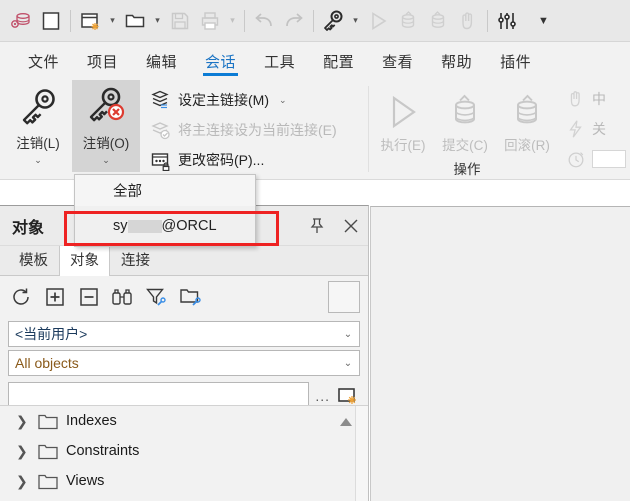  Describe the element at coordinates (38, 126) in the screenshot. I see `login-button: 注销(L) ⌄` at that location.